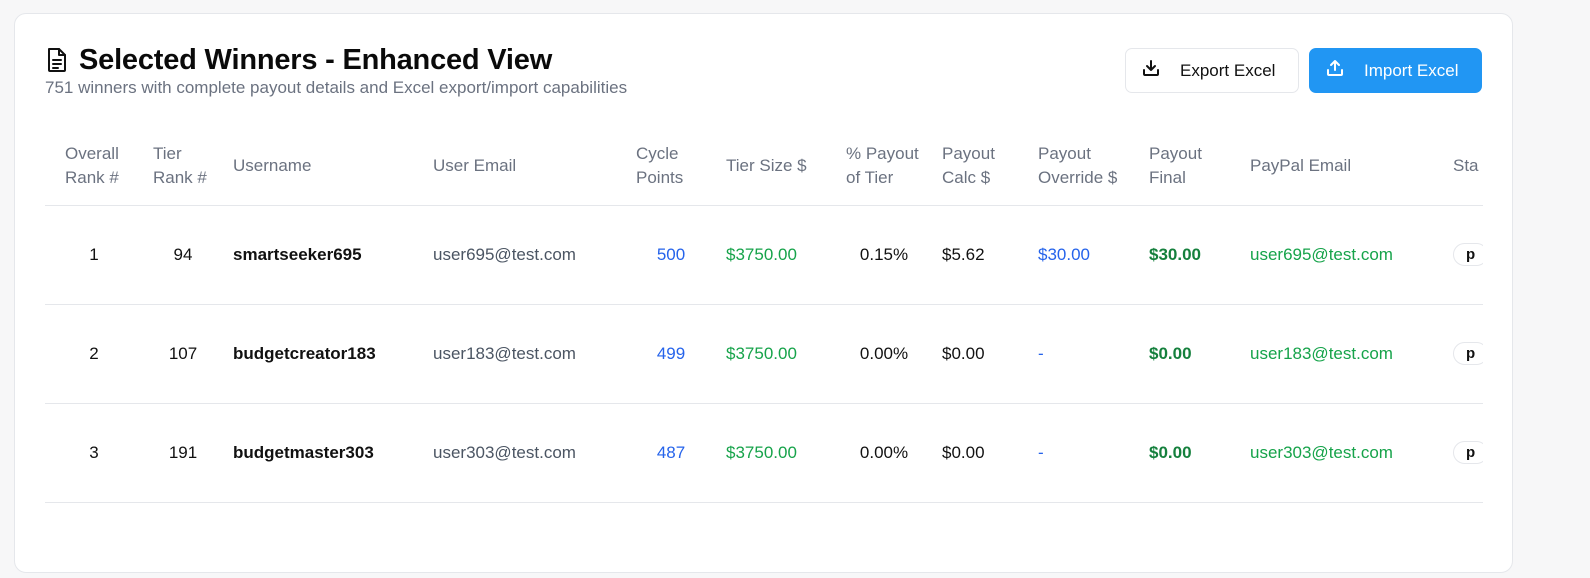 The image size is (1590, 578). I want to click on payout-override-cell: $30.00, so click(1083, 255).